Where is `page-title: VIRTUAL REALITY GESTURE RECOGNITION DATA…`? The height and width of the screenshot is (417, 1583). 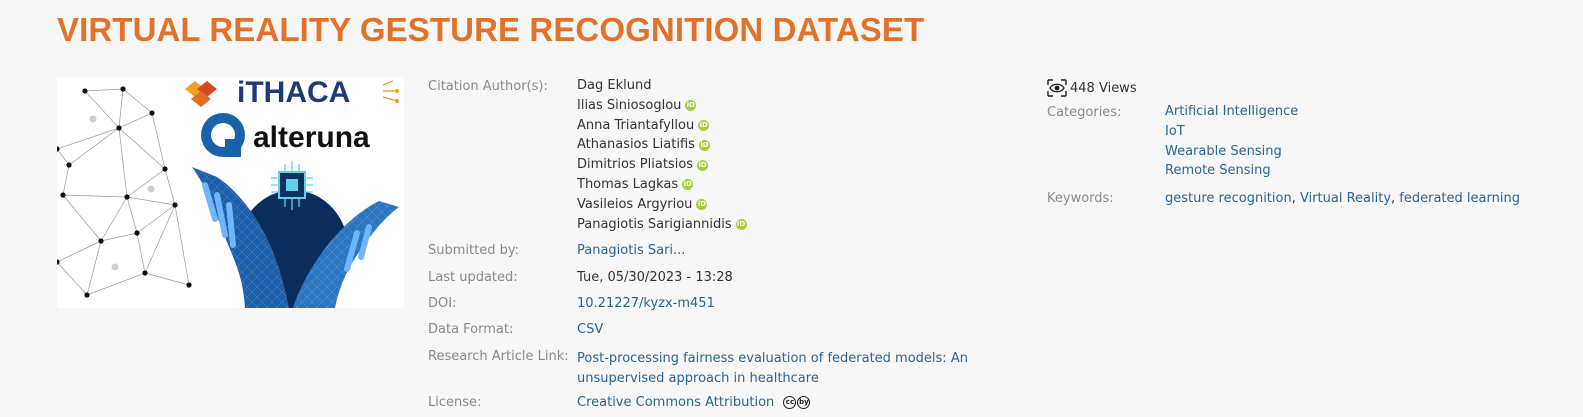
page-title: VIRTUAL REALITY GESTURE RECOGNITION DATA… is located at coordinates (491, 29).